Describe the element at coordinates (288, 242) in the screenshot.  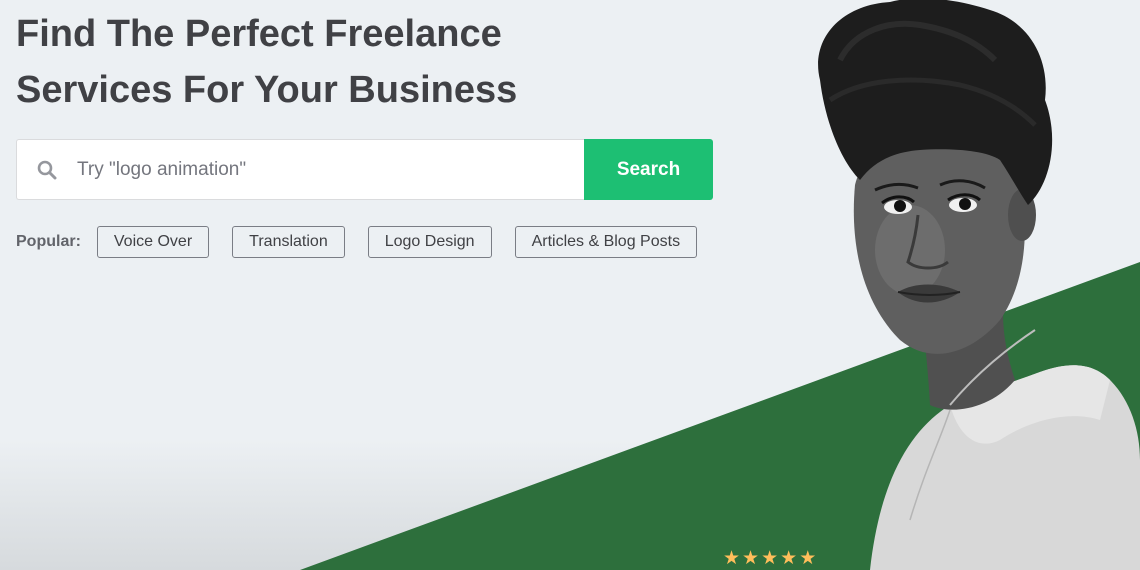
I see `popular-tag-translation: Translation` at that location.